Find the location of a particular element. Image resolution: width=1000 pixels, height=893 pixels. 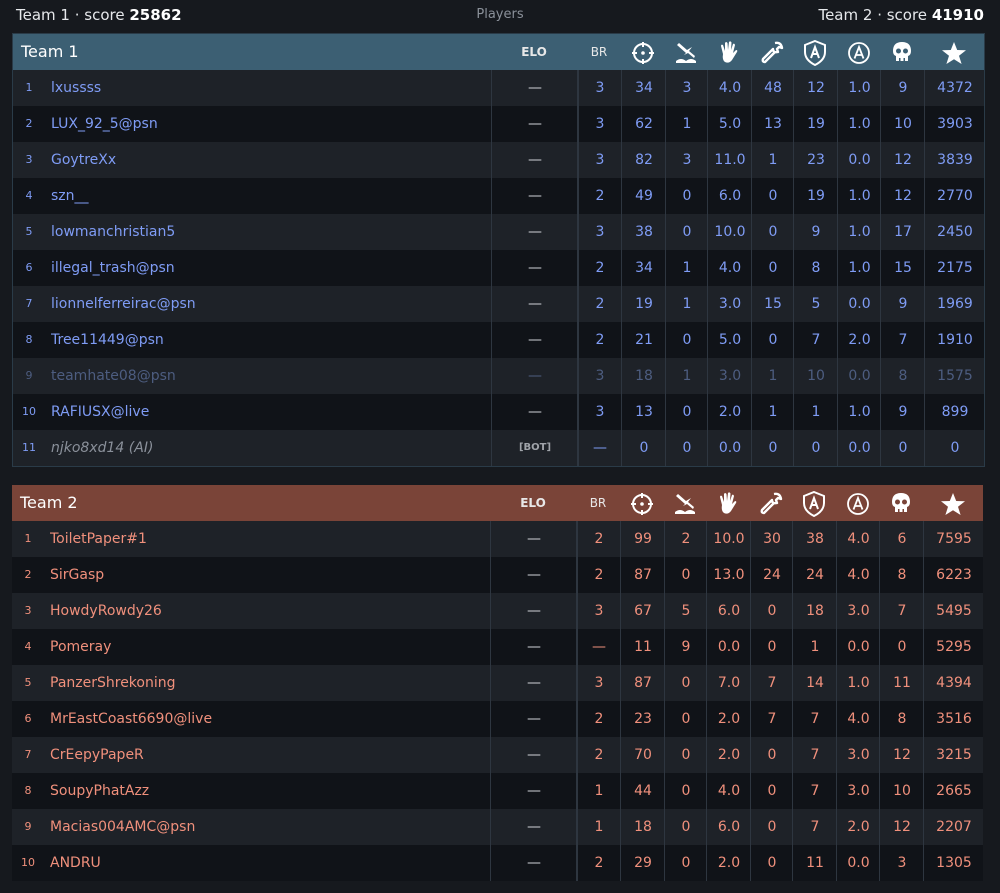

player-br: 3 is located at coordinates (598, 683).